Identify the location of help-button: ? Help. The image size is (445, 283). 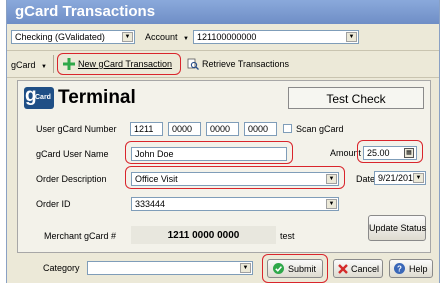
(411, 268).